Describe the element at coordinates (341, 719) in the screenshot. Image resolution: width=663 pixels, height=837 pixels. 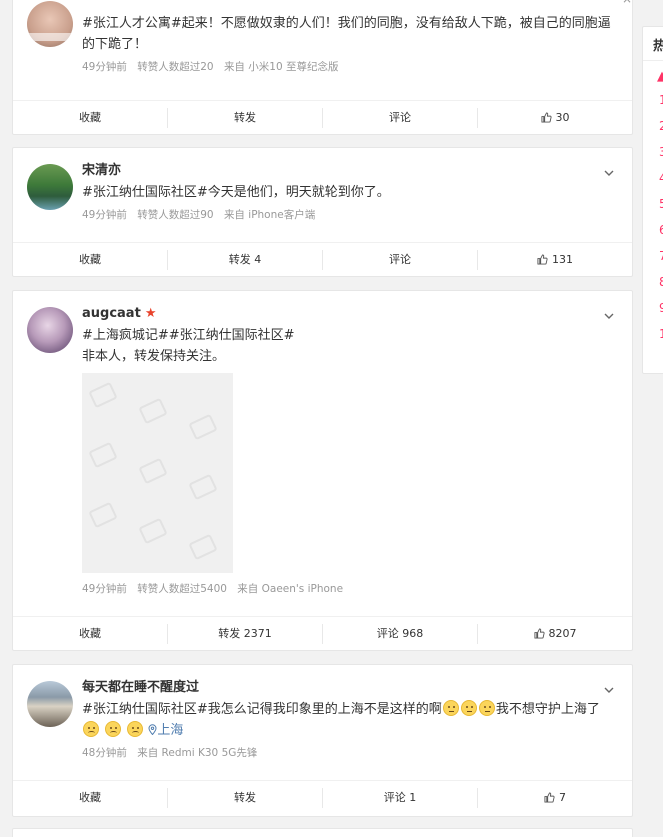
I see `post-text: #张江纳仕国际社区#我怎么记得我印象里的上海不是这样的啊 我不想守护上海了 上海` at that location.